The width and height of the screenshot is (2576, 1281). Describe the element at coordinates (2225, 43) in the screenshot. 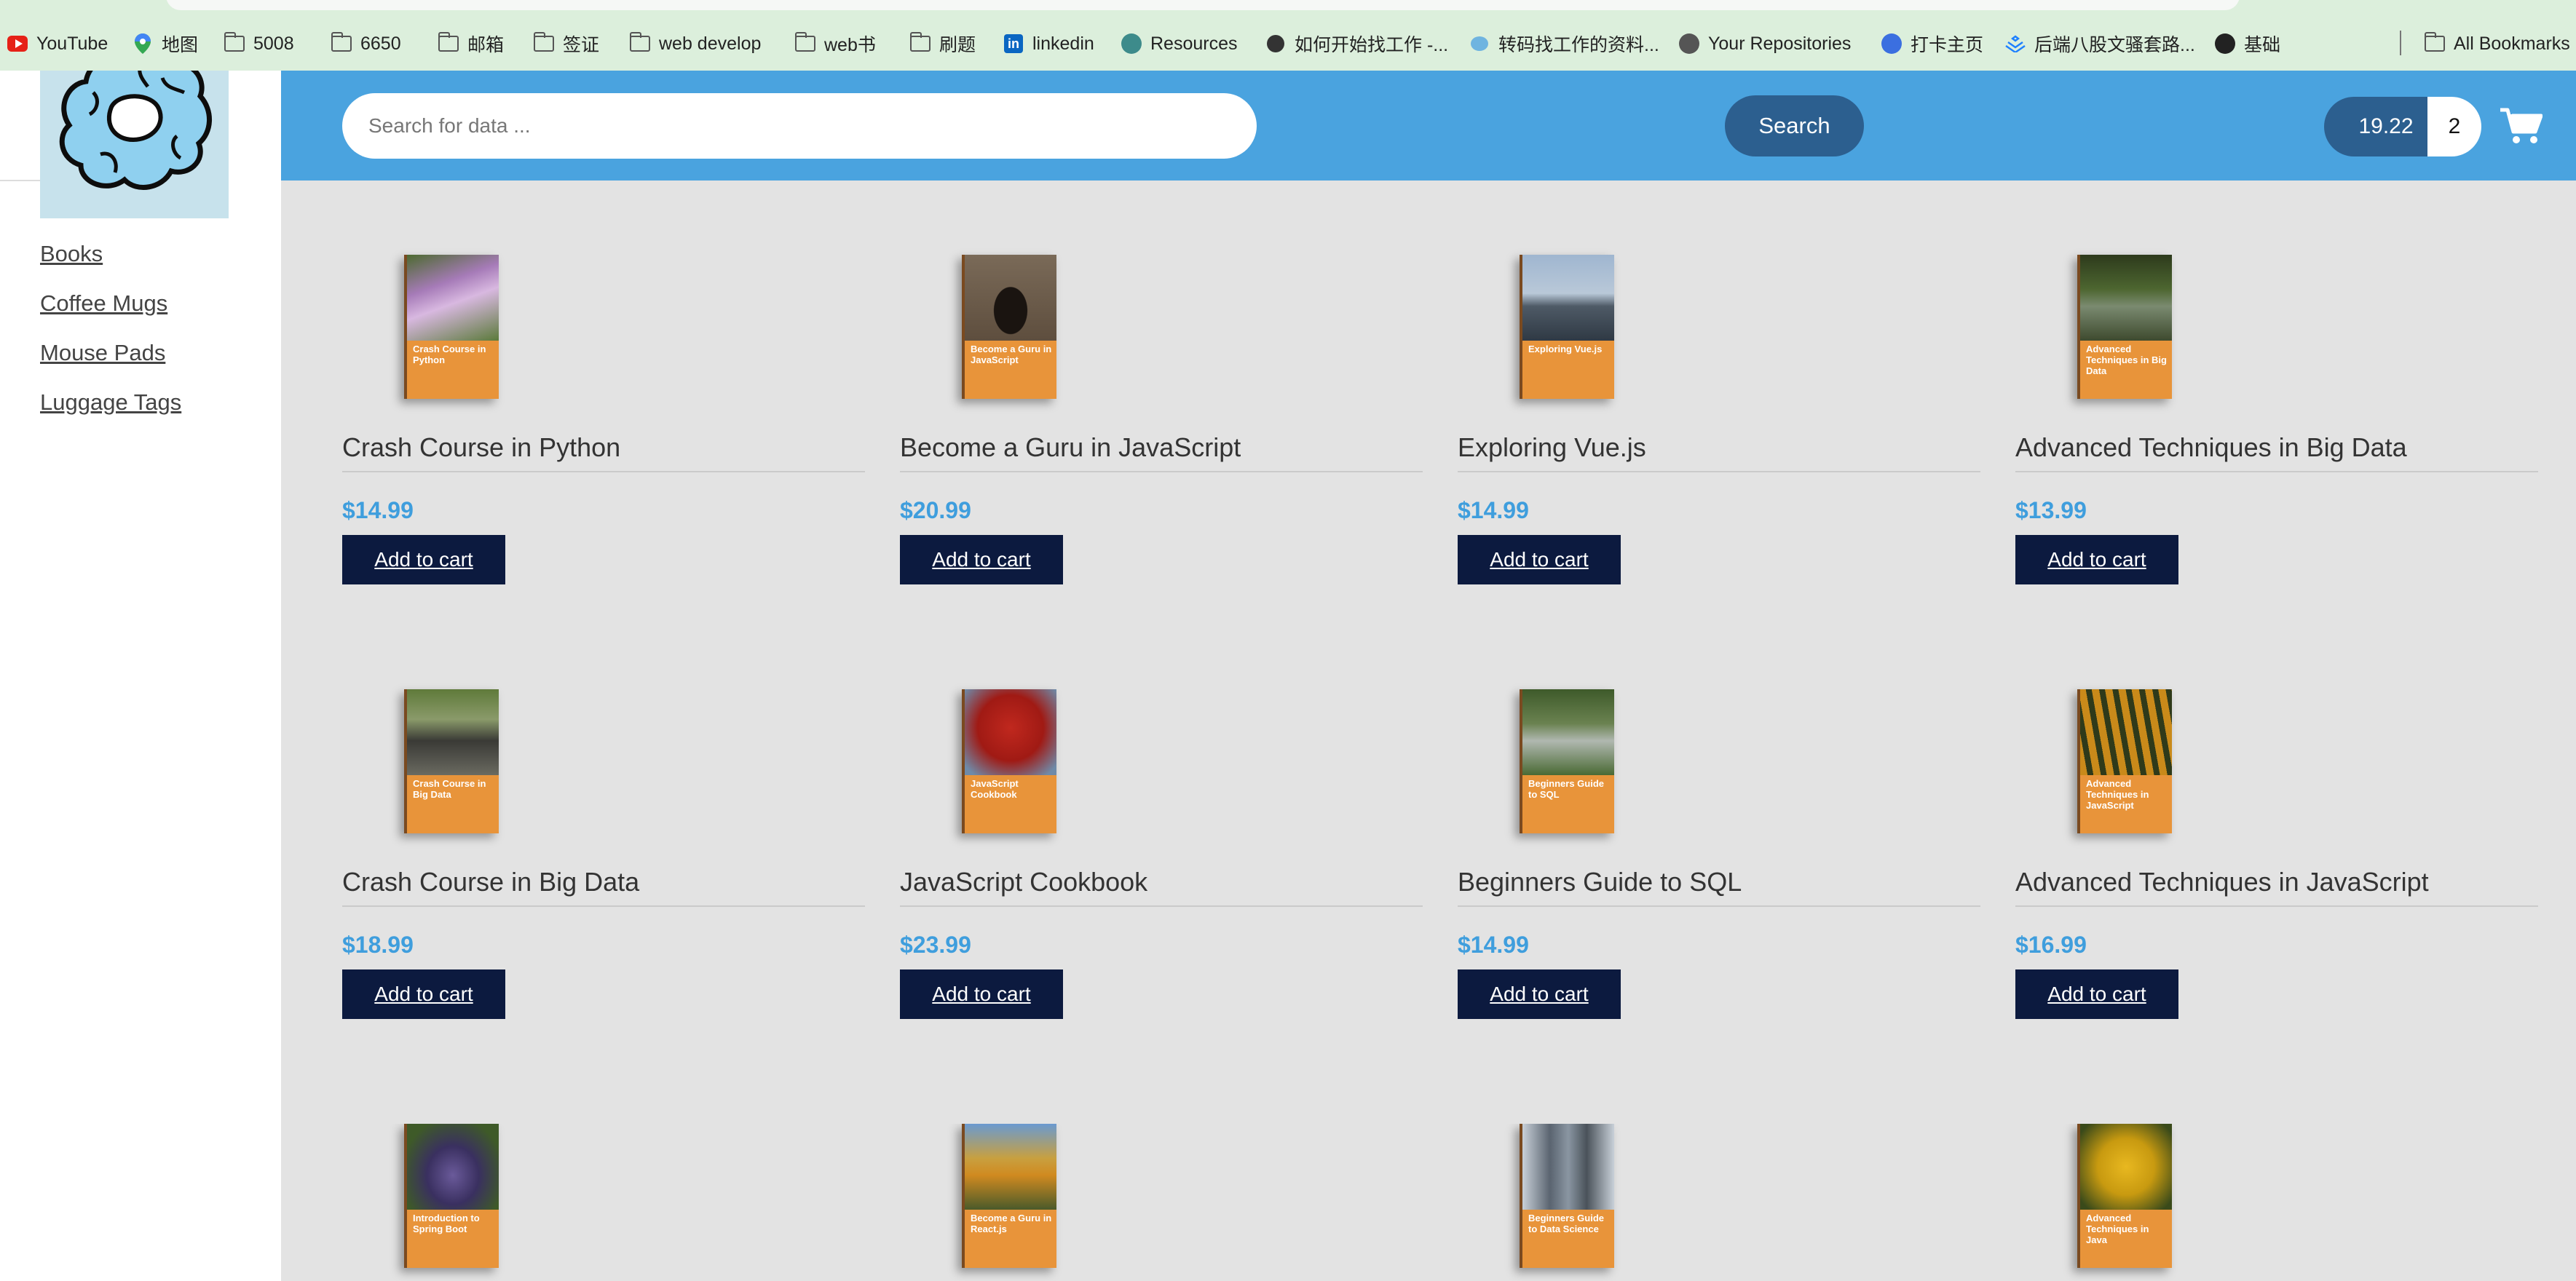

I see `globe-icon` at that location.